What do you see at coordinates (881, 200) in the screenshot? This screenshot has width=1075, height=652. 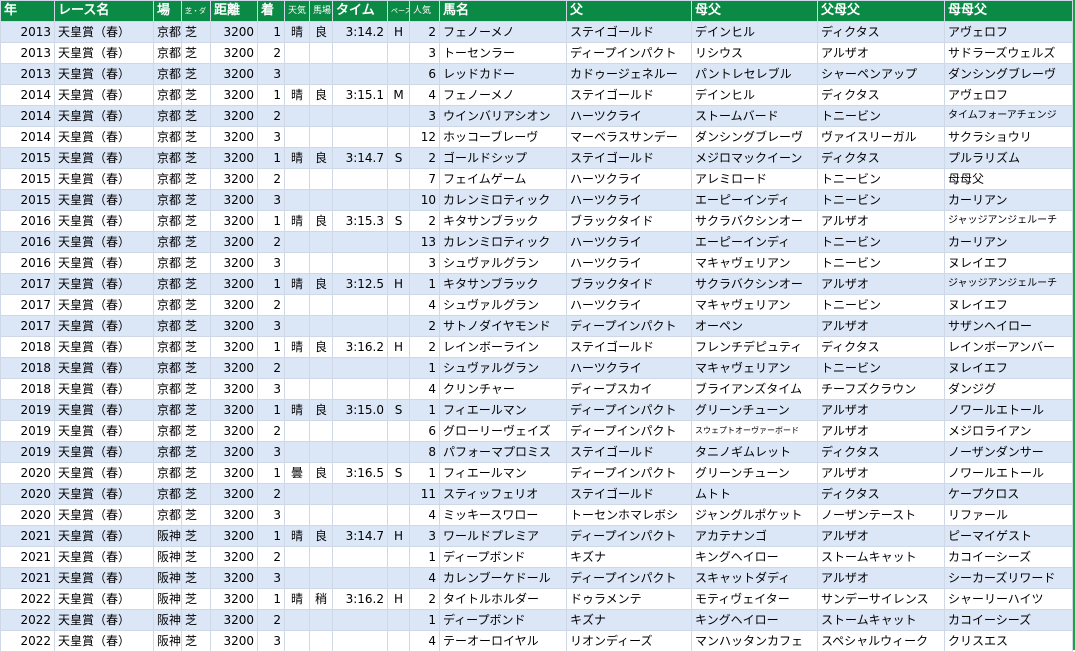 I see `cell-sire-dam-sire: トニービン` at bounding box center [881, 200].